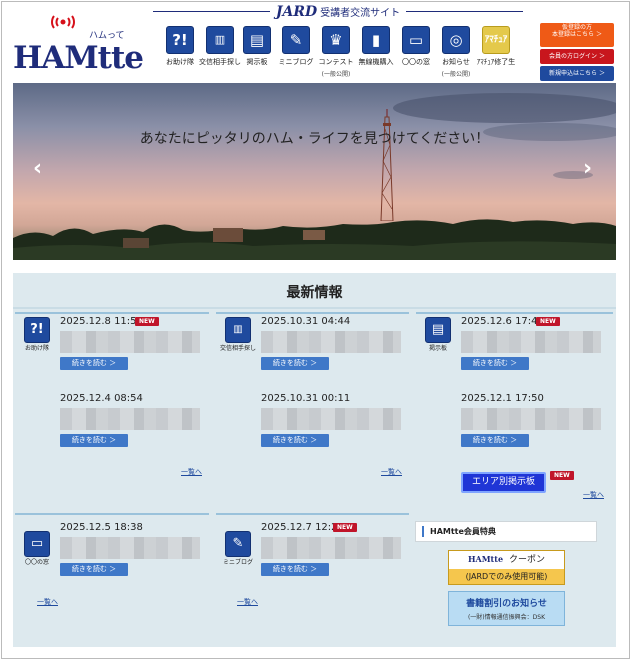  What do you see at coordinates (496, 40) in the screenshot?
I see `graduate-icon: ｱﾏﾁｭｱ` at bounding box center [496, 40].